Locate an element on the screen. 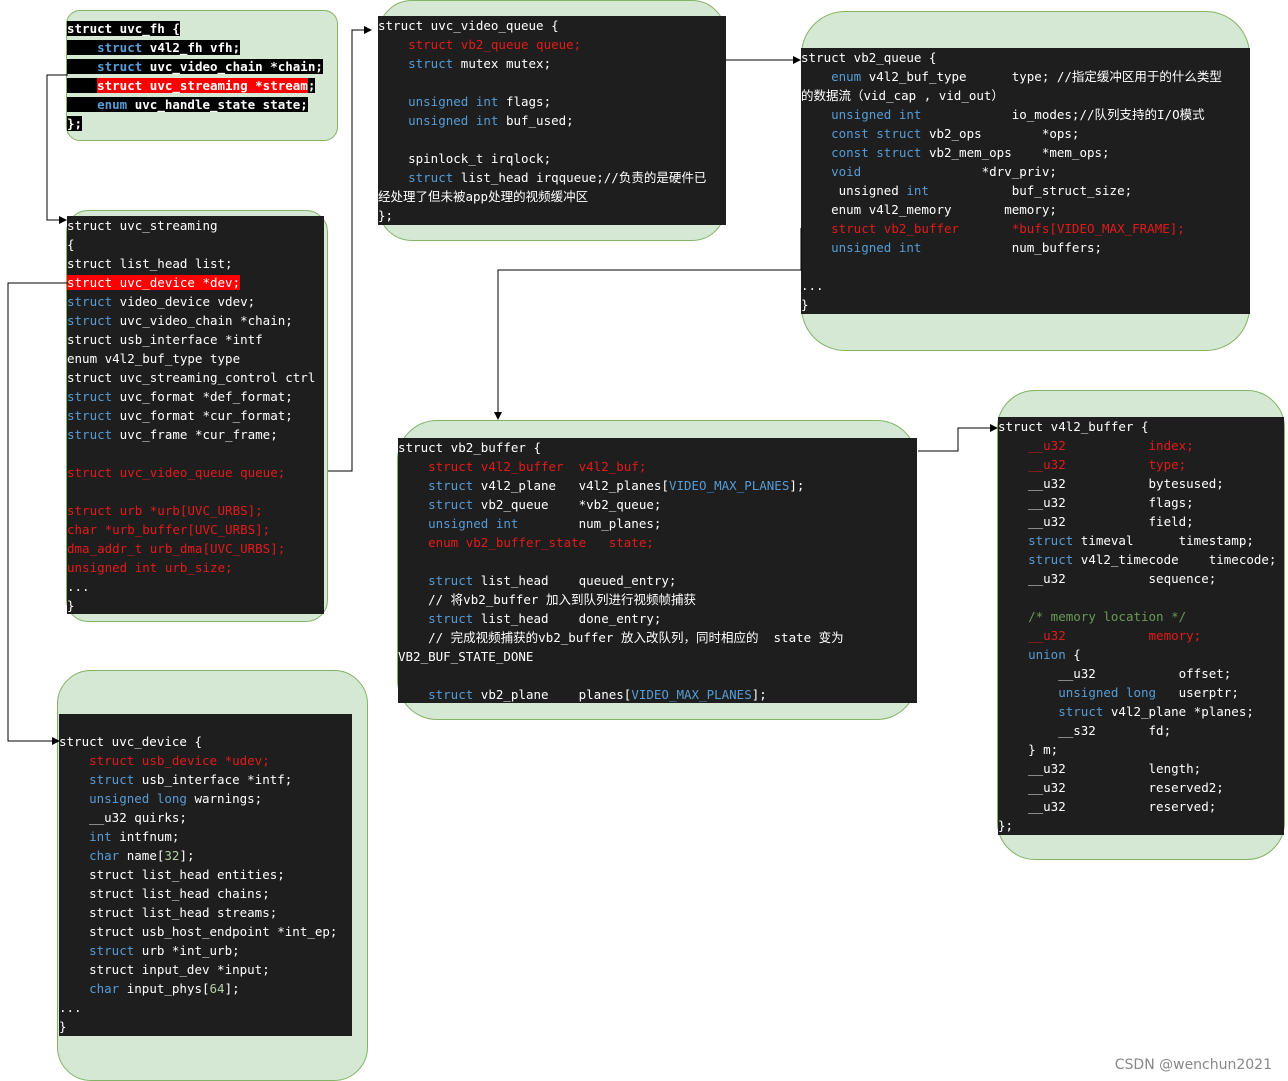 This screenshot has width=1288, height=1081. arrow-streaming-to-videoqueue is located at coordinates (350, 249).